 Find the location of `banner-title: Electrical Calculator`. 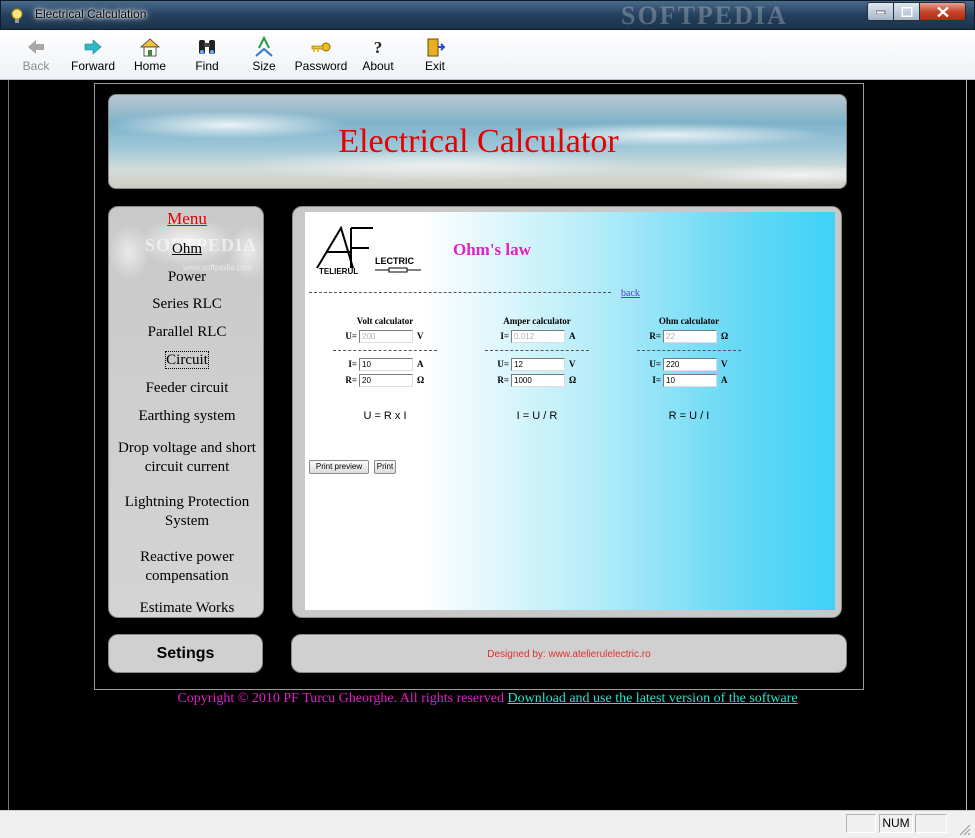

banner-title: Electrical Calculator is located at coordinates (478, 141).